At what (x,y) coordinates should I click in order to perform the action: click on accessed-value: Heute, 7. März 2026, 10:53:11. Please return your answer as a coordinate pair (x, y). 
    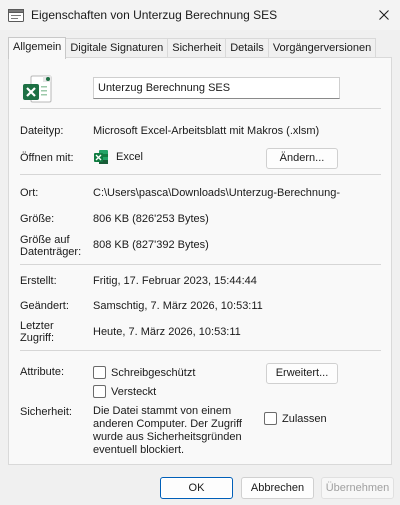
    Looking at the image, I should click on (167, 332).